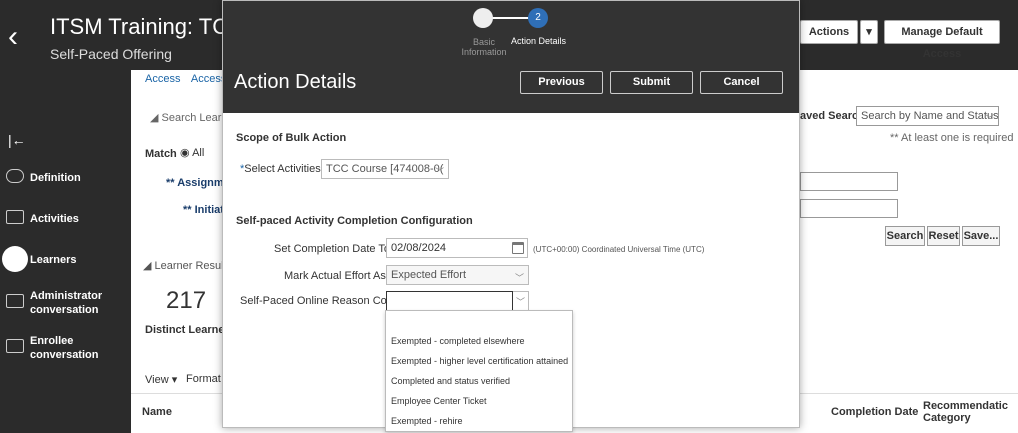 The height and width of the screenshot is (433, 1018). I want to click on cancel-button: Cancel, so click(741, 82).